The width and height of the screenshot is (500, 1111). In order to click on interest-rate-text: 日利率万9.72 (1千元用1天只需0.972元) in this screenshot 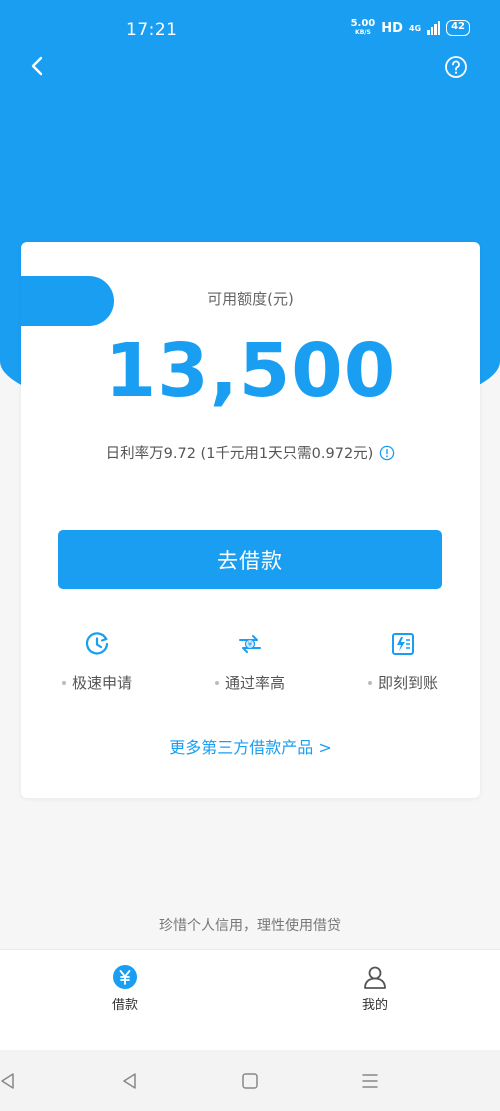, I will do `click(239, 454)`.